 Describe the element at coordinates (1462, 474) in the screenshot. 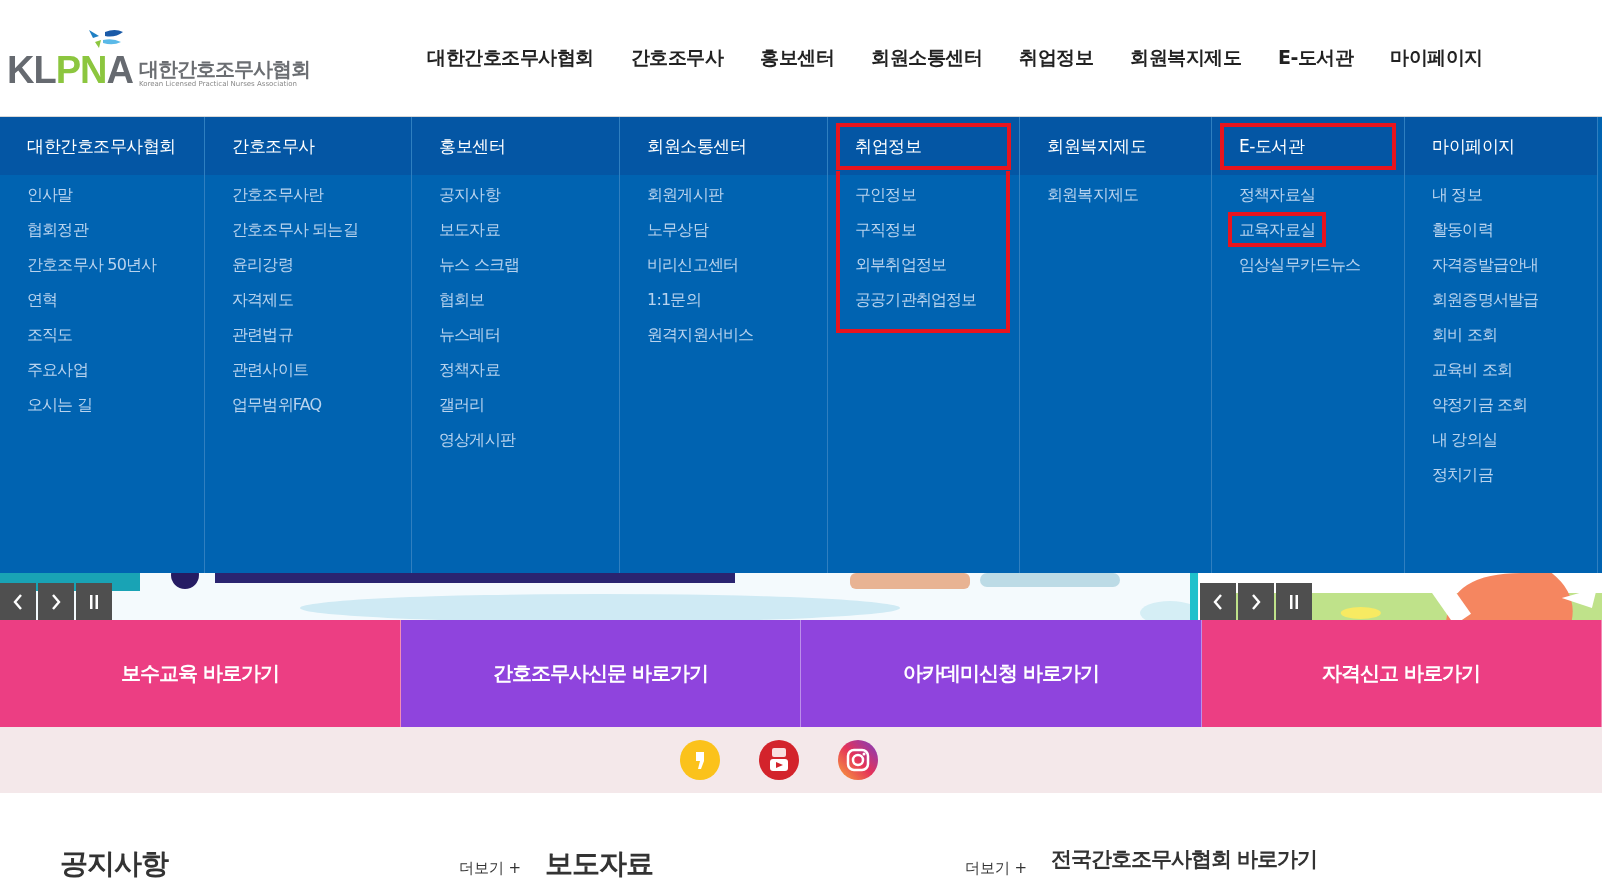

I see `menu-item: 정치기금` at that location.